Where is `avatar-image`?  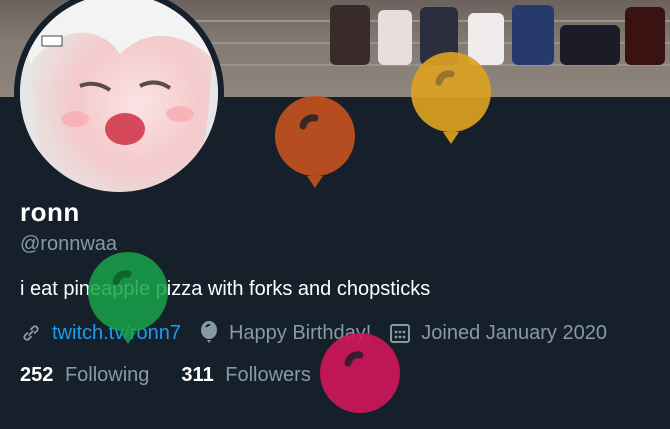 avatar-image is located at coordinates (119, 96).